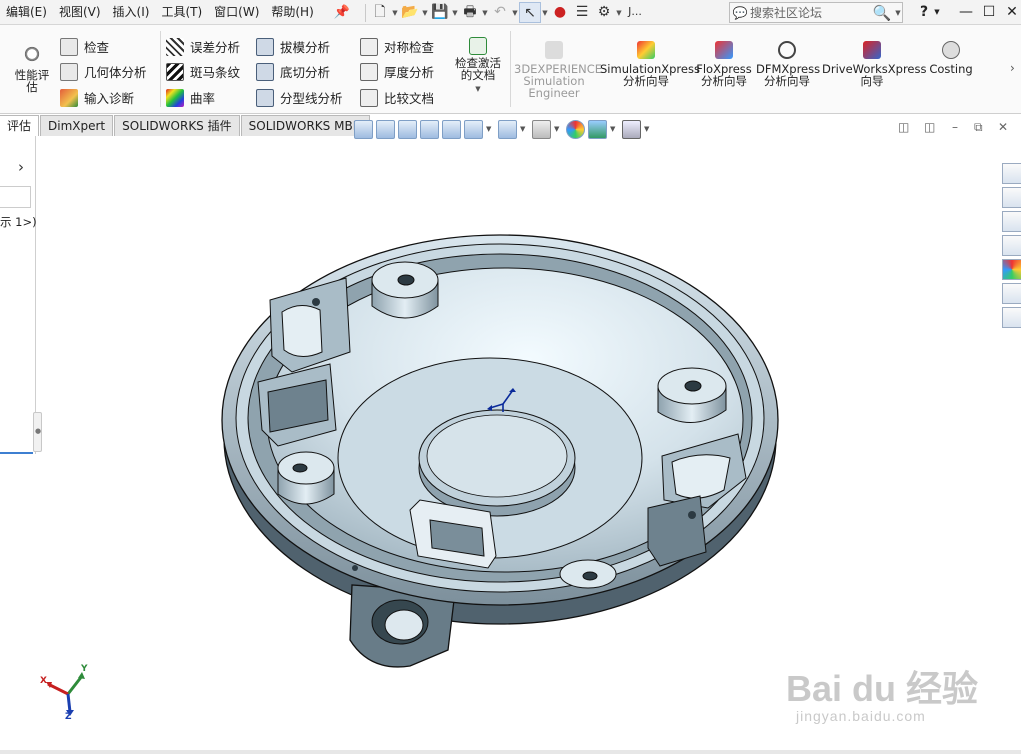  I want to click on file-explorer-folder-icon, so click(1011, 221).